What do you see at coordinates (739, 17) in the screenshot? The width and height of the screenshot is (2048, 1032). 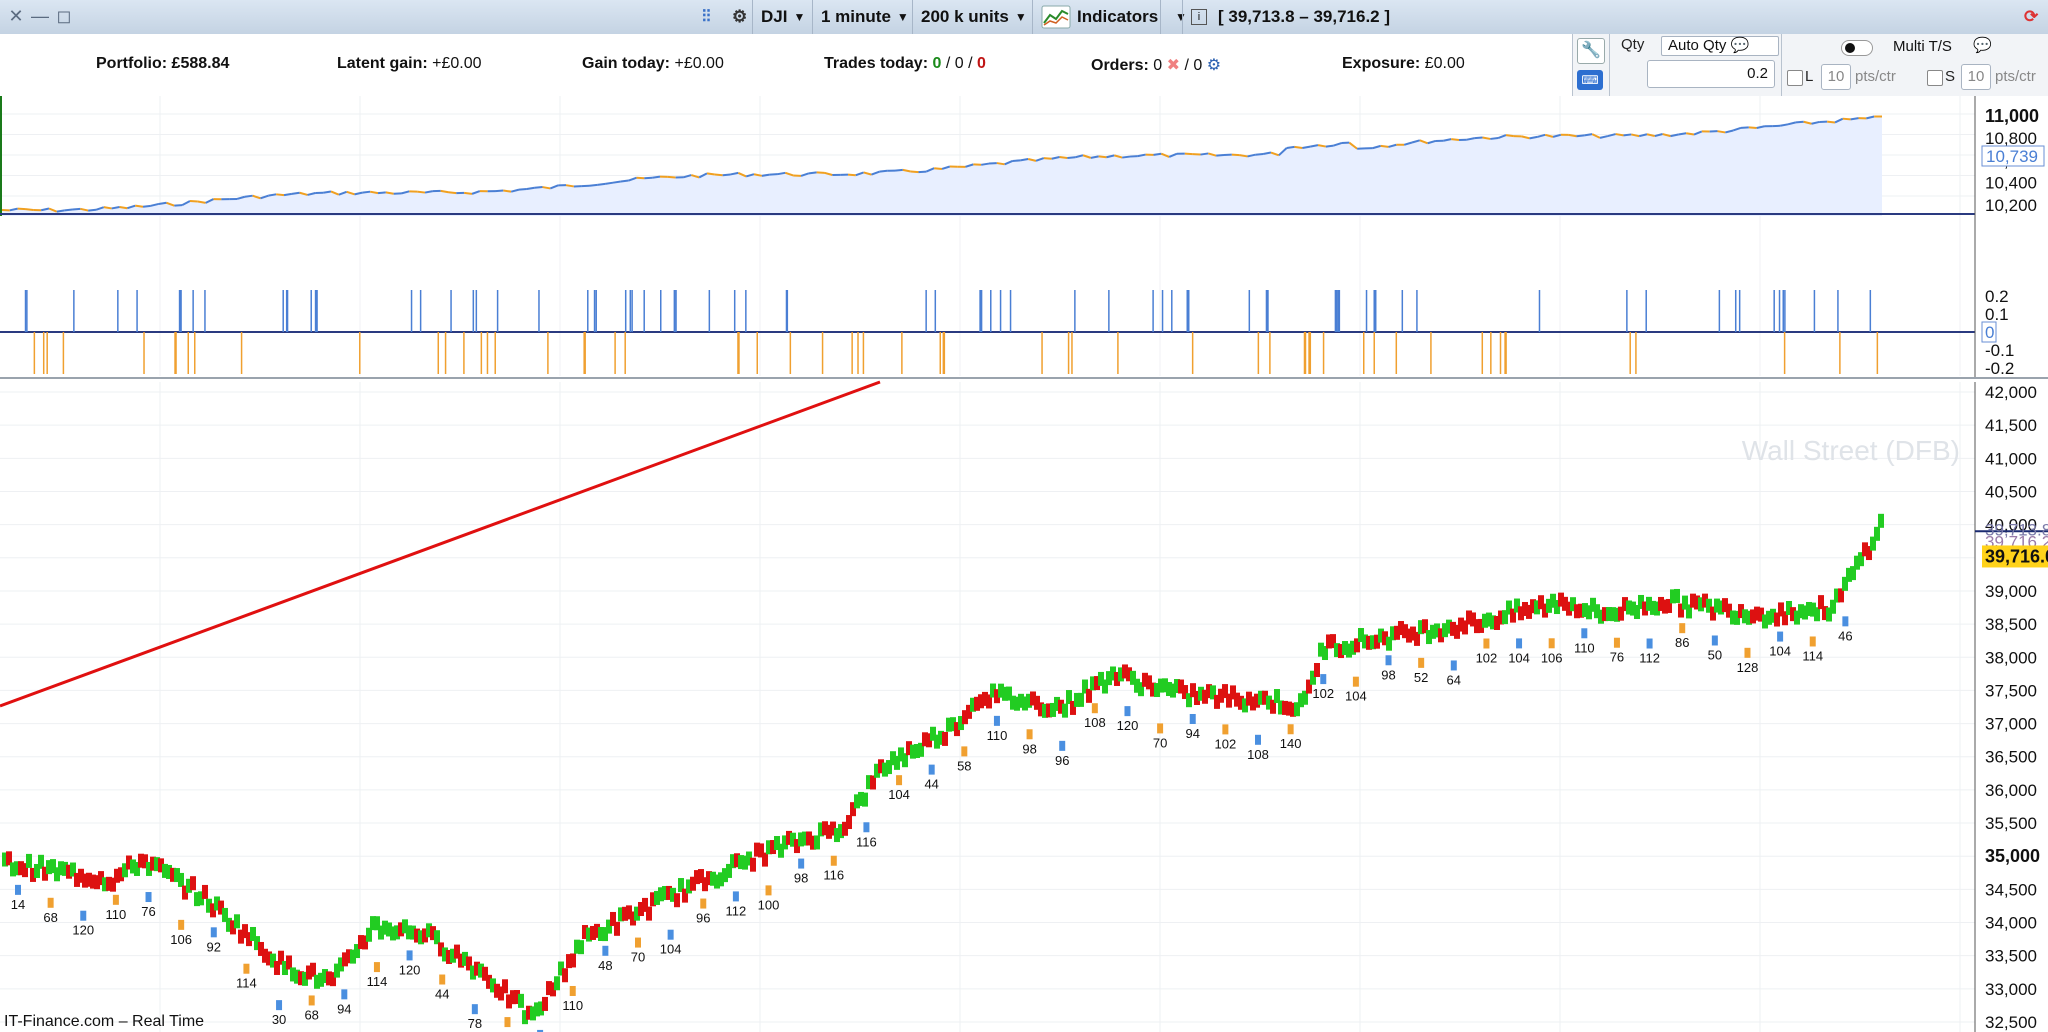 I see `settings-toggle-icon: ⚙` at bounding box center [739, 17].